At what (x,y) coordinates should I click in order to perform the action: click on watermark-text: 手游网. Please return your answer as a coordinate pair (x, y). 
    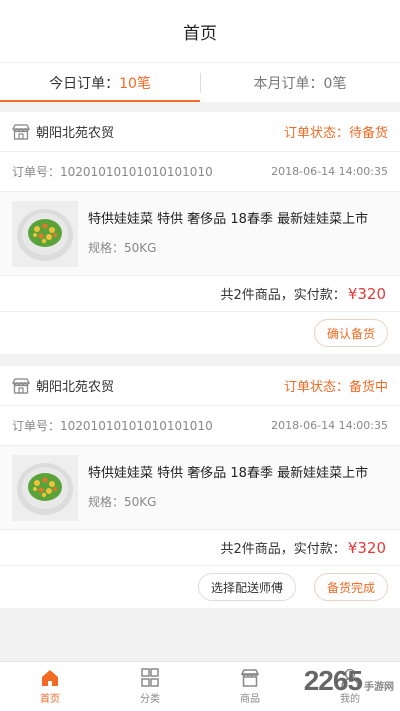
    Looking at the image, I should click on (379, 687).